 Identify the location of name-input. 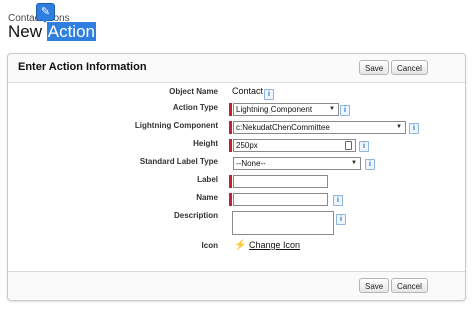
(280, 199).